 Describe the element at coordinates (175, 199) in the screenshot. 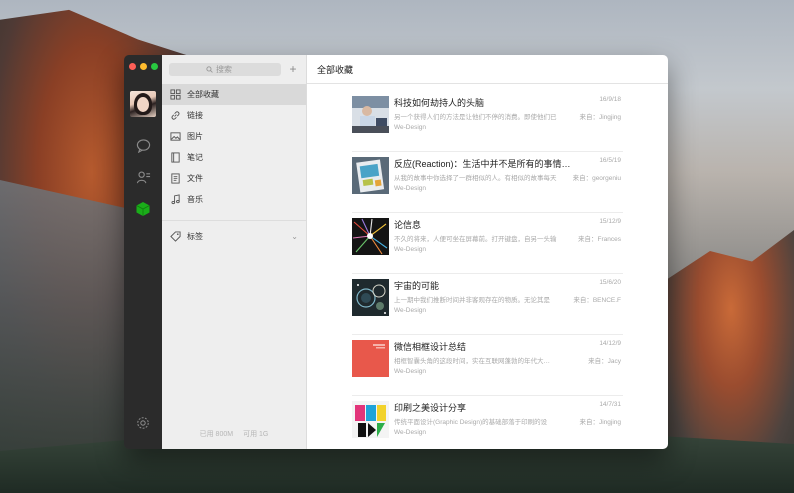

I see `music-icon` at that location.